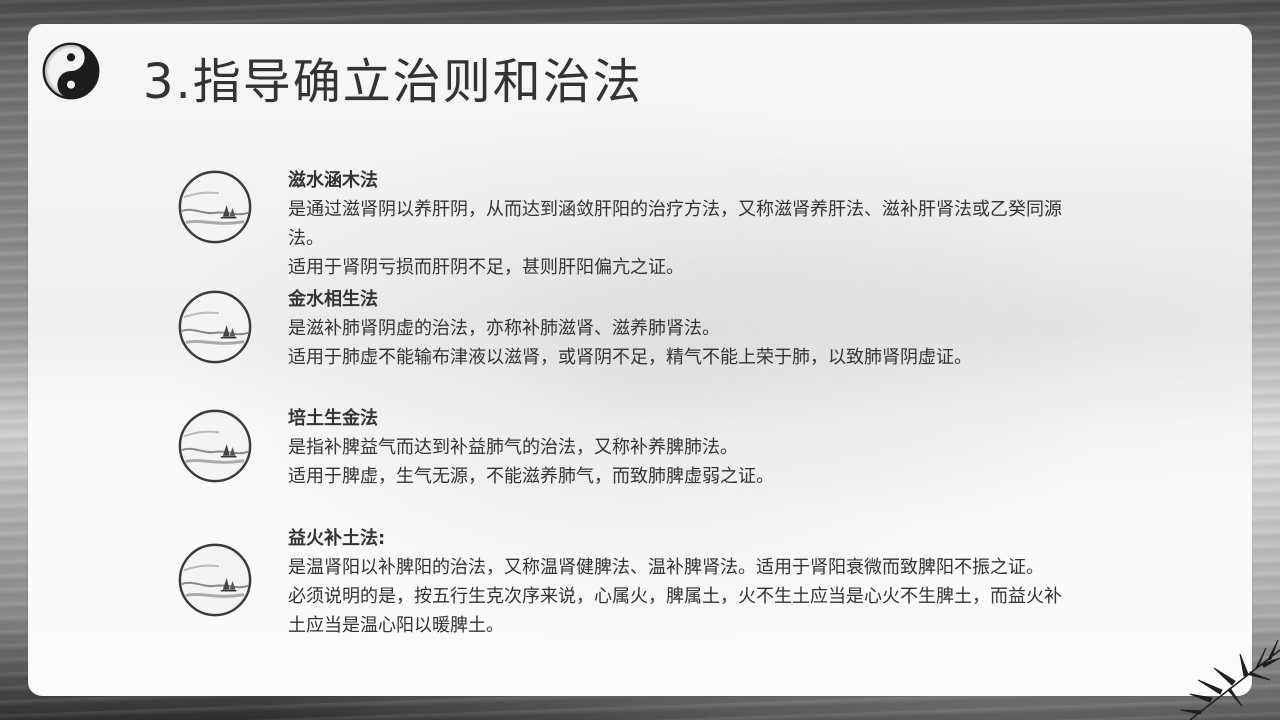 This screenshot has height=720, width=1280. What do you see at coordinates (504, 328) in the screenshot?
I see `section-text-line: 是滋补肺肾阴虚的治法，亦称补肺滋肾、滋养肺肾法。` at bounding box center [504, 328].